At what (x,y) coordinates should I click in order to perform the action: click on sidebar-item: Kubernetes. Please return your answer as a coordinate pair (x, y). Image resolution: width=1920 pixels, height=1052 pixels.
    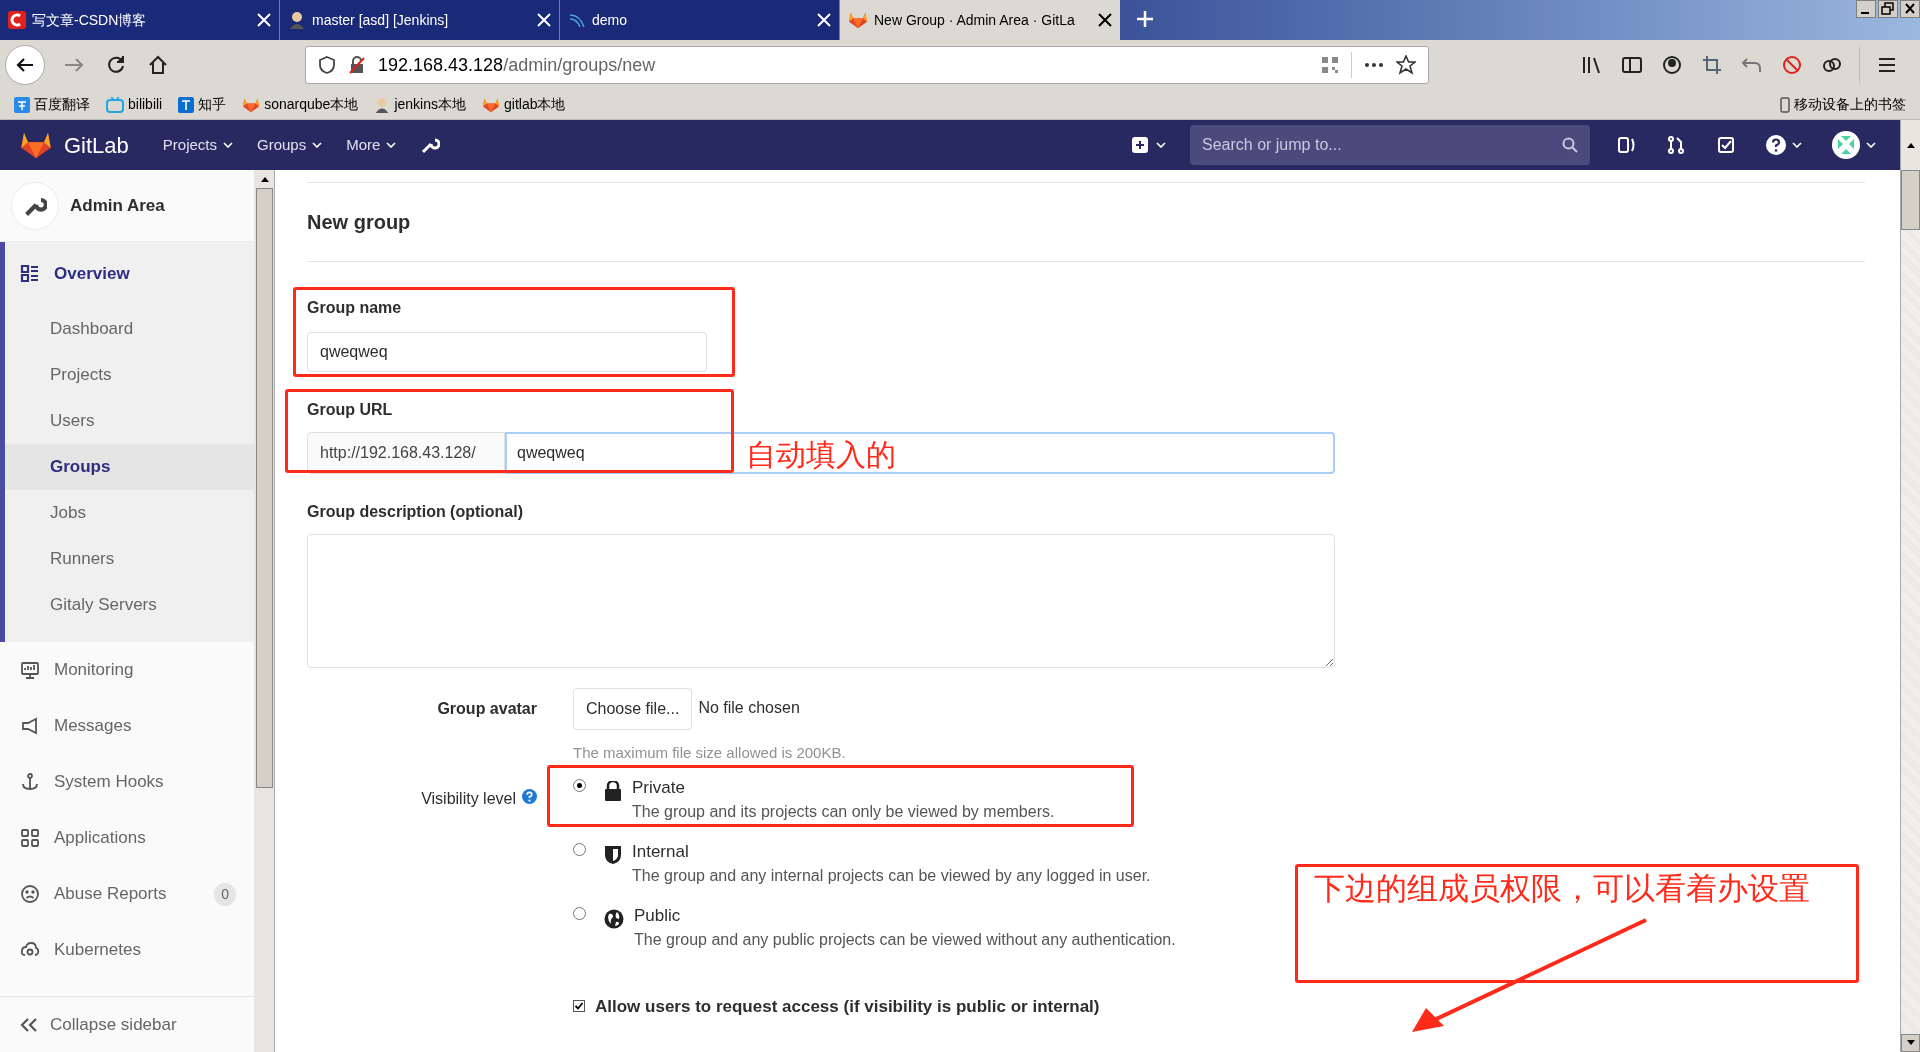
    Looking at the image, I should click on (127, 950).